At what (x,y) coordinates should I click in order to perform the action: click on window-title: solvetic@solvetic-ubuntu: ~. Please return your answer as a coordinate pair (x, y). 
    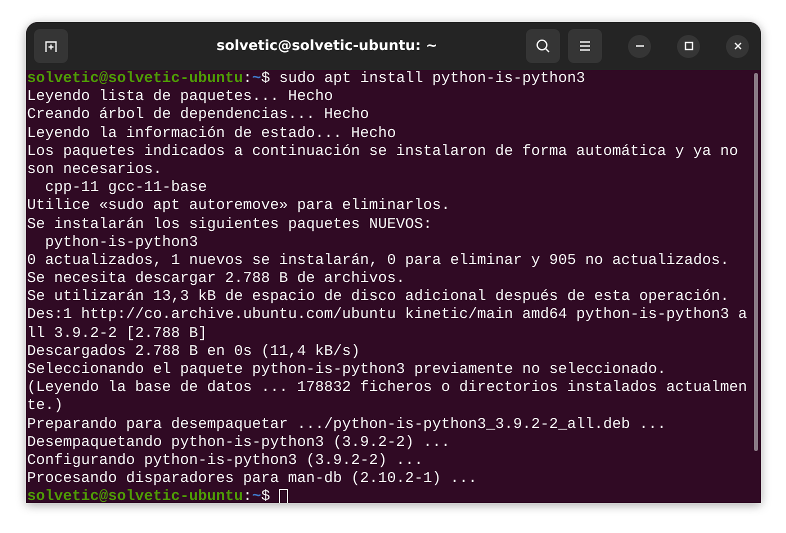
    Looking at the image, I should click on (327, 46).